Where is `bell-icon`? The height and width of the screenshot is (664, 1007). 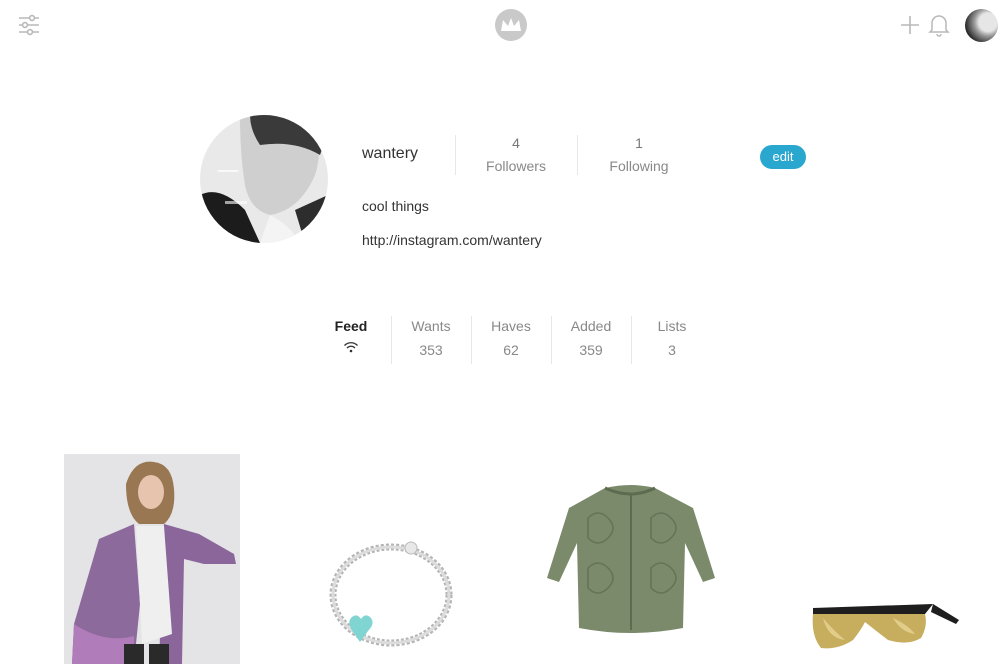
bell-icon is located at coordinates (939, 25).